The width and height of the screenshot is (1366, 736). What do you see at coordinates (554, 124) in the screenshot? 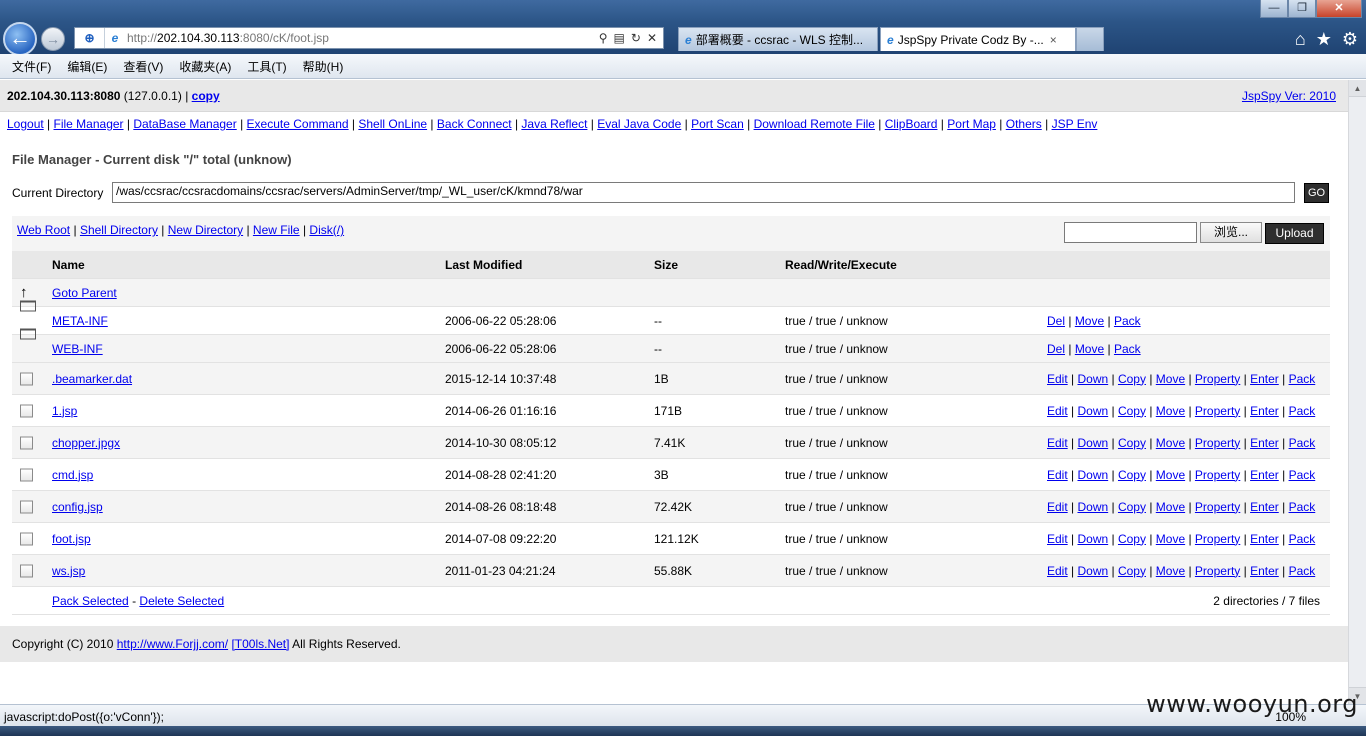
I see `nav-java-reflect-link: Java Reflect` at bounding box center [554, 124].